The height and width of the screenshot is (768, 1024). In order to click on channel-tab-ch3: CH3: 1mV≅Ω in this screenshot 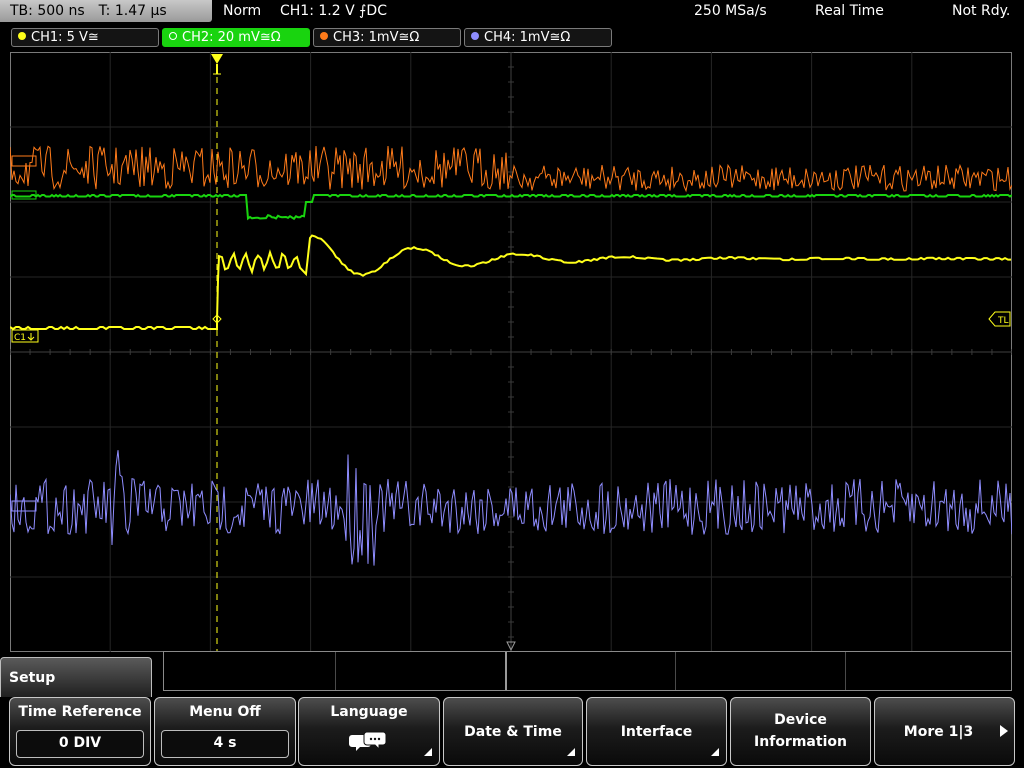, I will do `click(387, 37)`.